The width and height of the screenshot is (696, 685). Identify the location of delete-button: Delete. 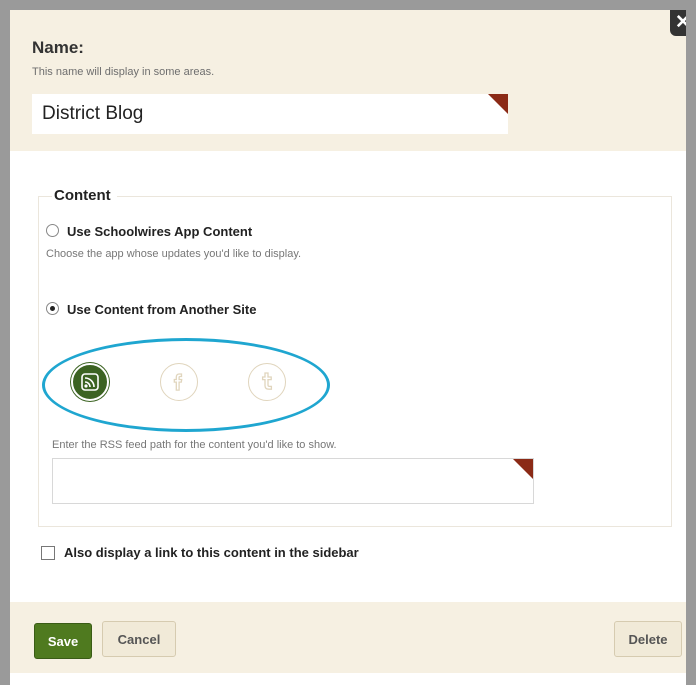
(648, 639).